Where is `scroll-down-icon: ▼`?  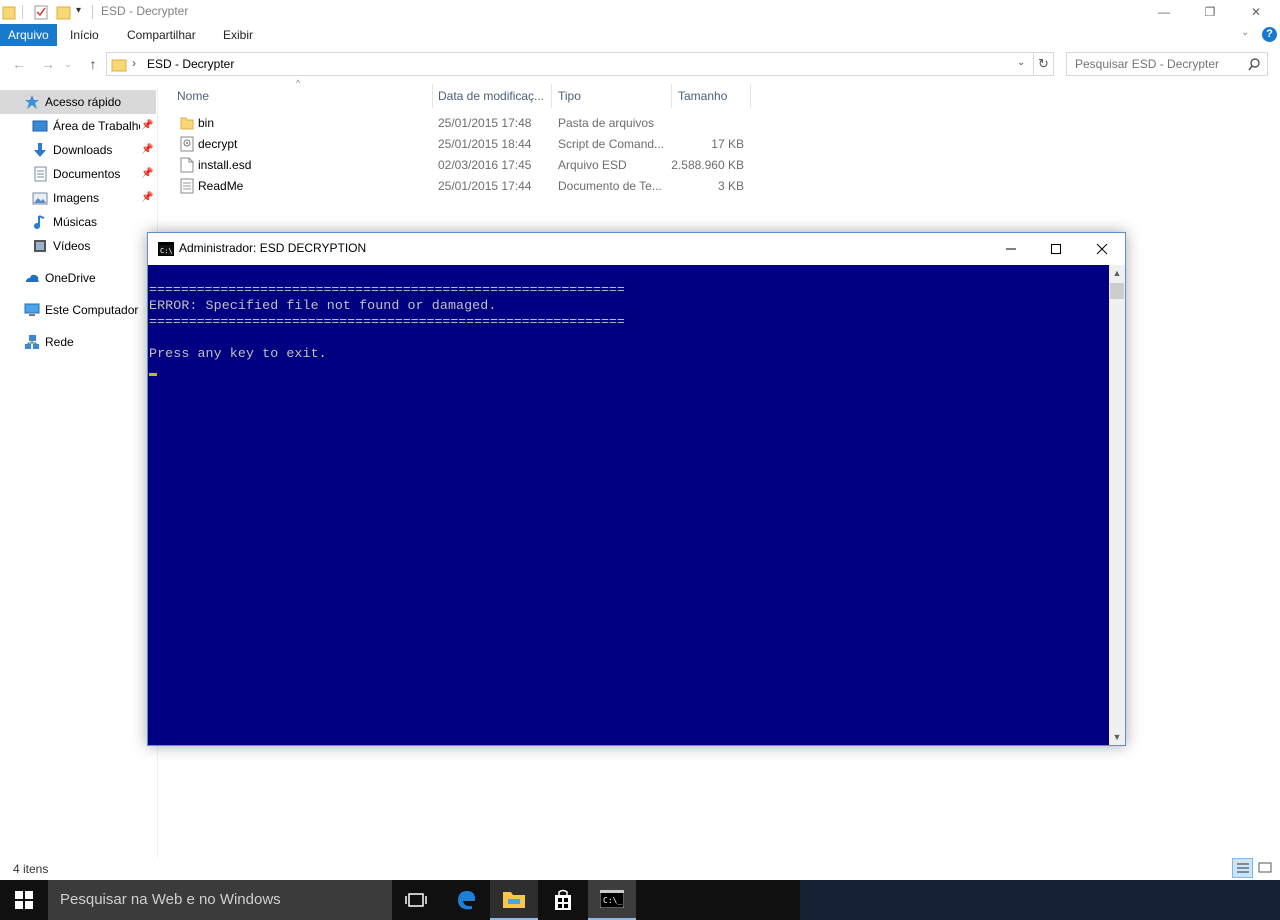 scroll-down-icon: ▼ is located at coordinates (1117, 737).